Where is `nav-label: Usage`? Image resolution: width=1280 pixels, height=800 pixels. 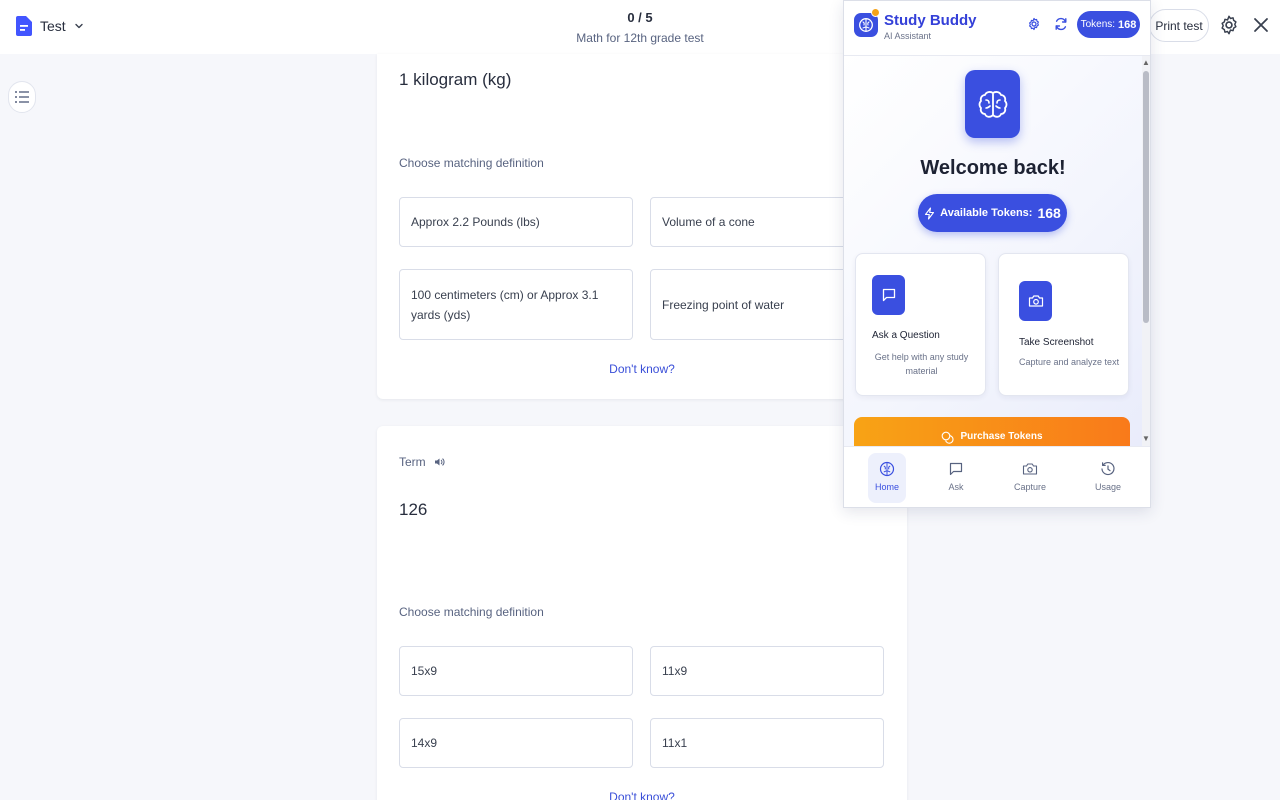
nav-label: Usage is located at coordinates (1107, 487).